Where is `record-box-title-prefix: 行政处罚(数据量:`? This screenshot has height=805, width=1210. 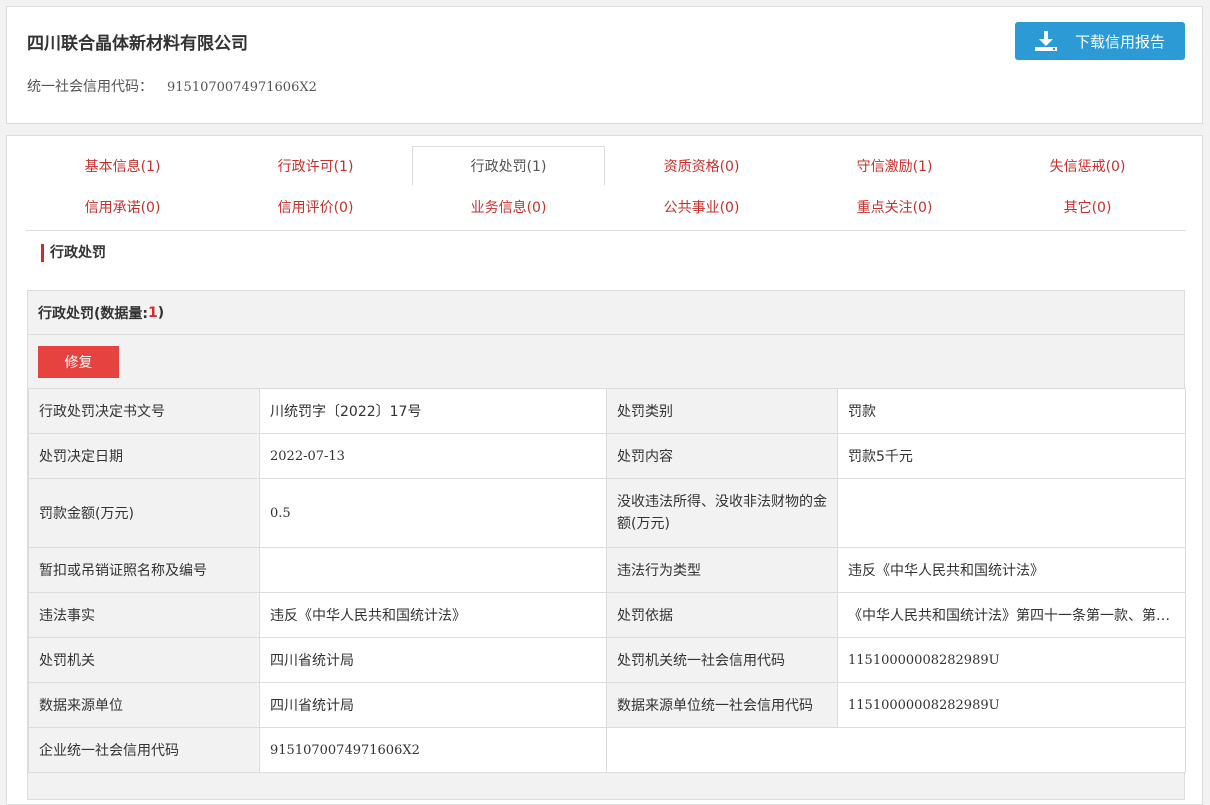 record-box-title-prefix: 行政处罚(数据量: is located at coordinates (93, 313).